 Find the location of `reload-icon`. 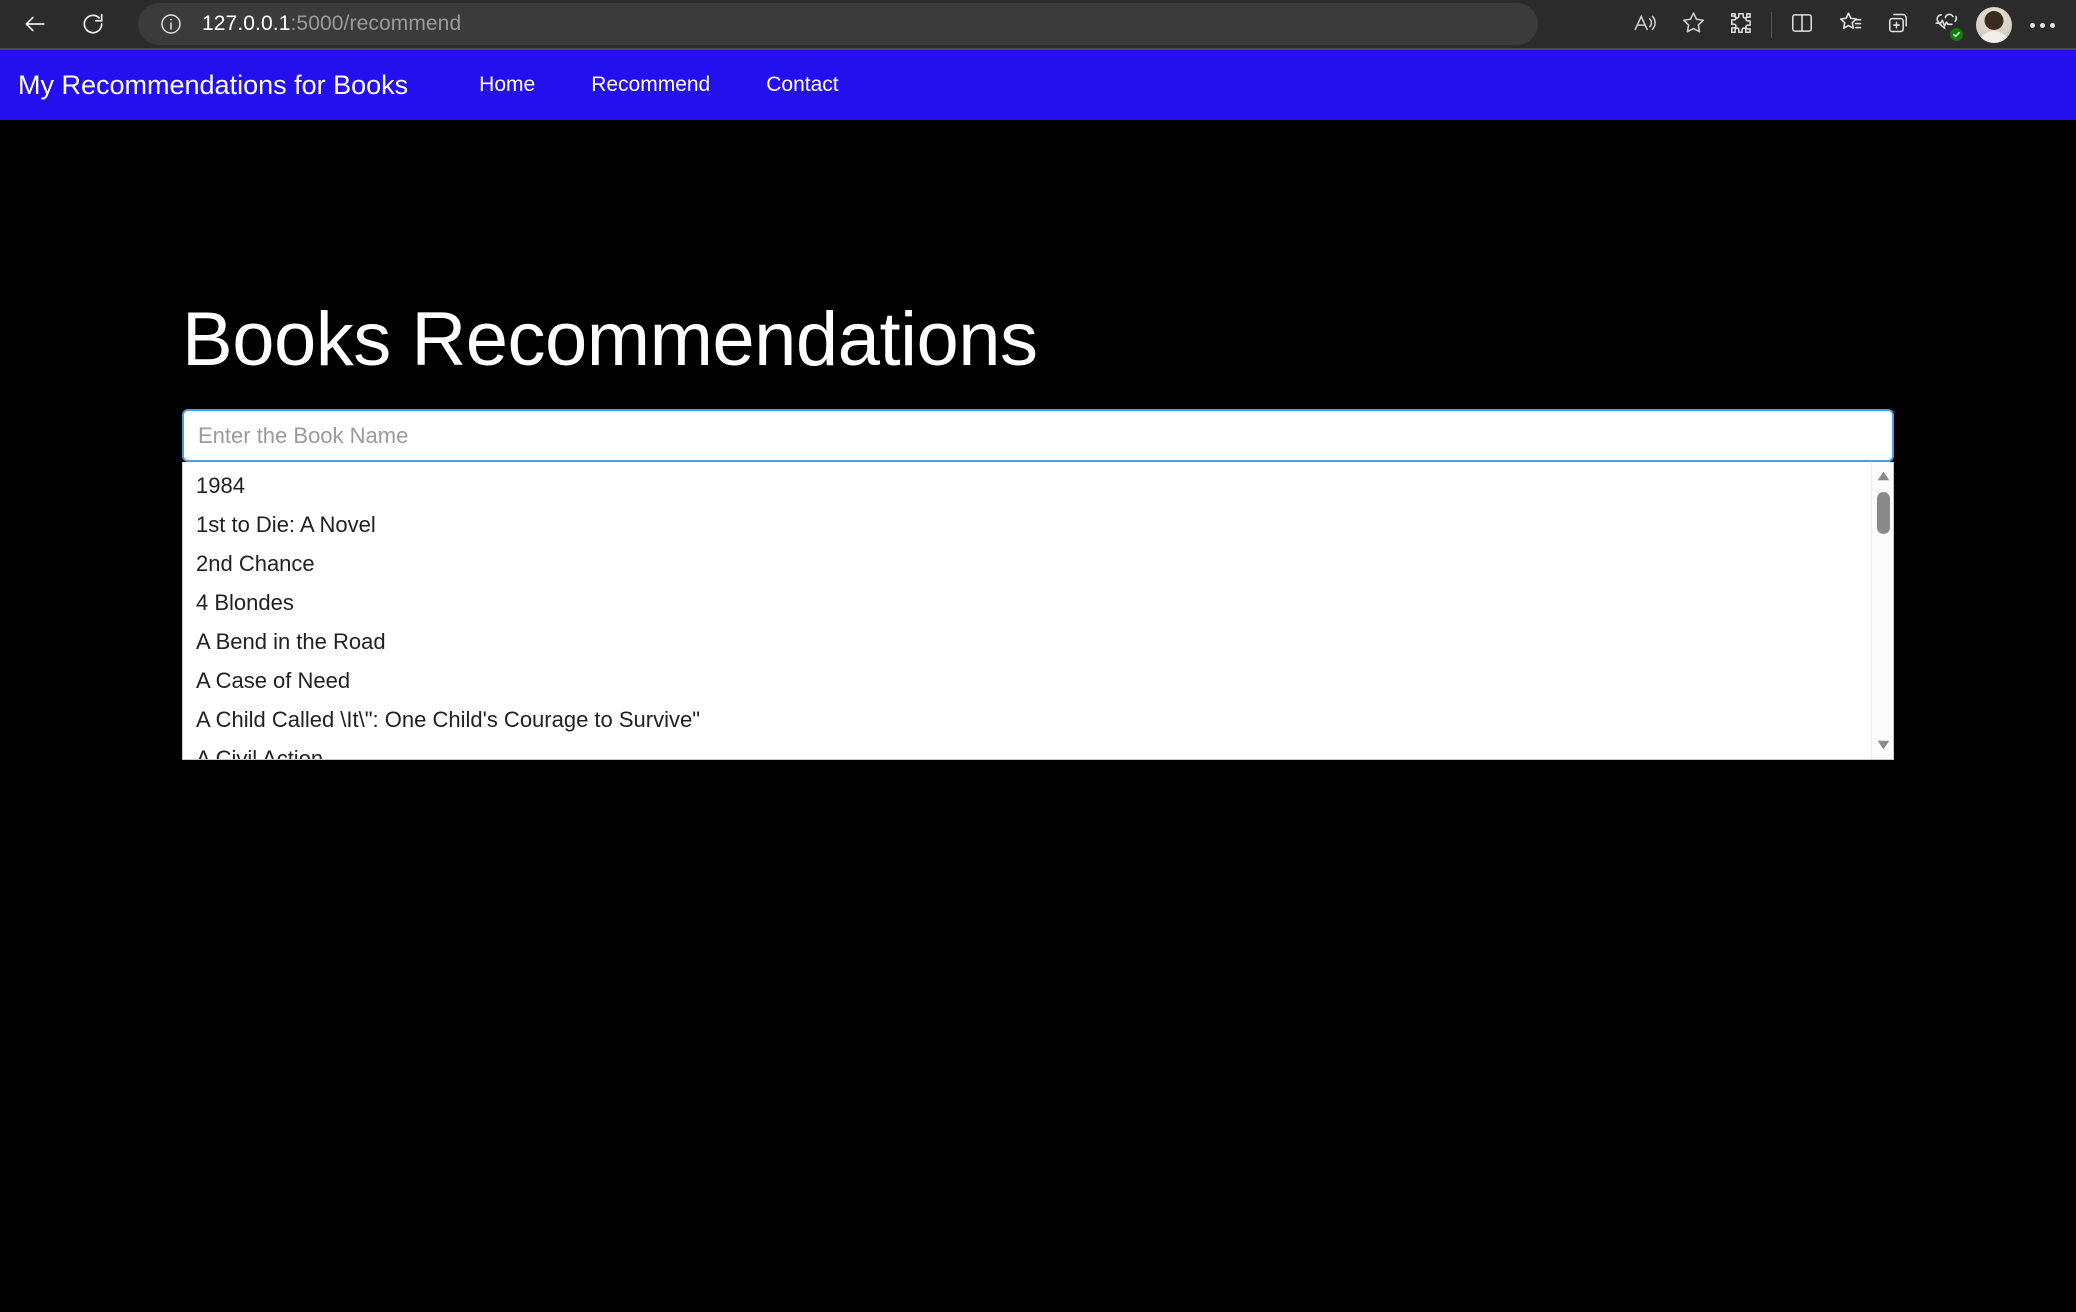

reload-icon is located at coordinates (93, 24).